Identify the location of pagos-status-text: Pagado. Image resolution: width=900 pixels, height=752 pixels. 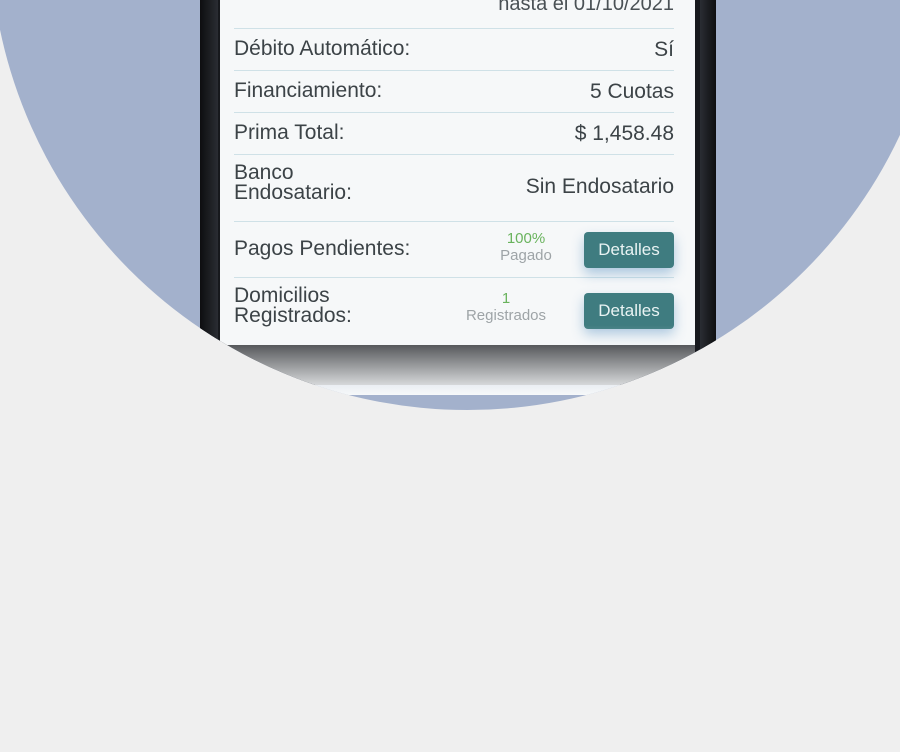
(526, 255).